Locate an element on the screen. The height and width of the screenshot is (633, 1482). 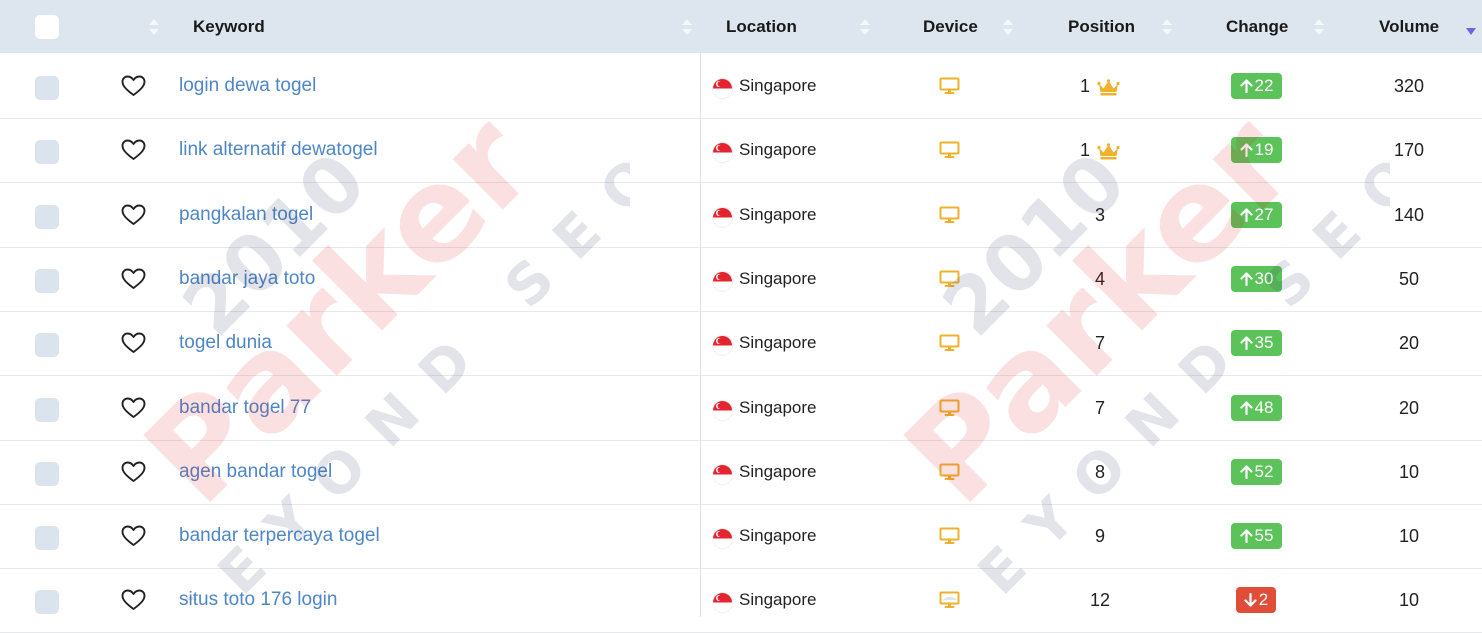
change-badge: 55 is located at coordinates (1256, 536).